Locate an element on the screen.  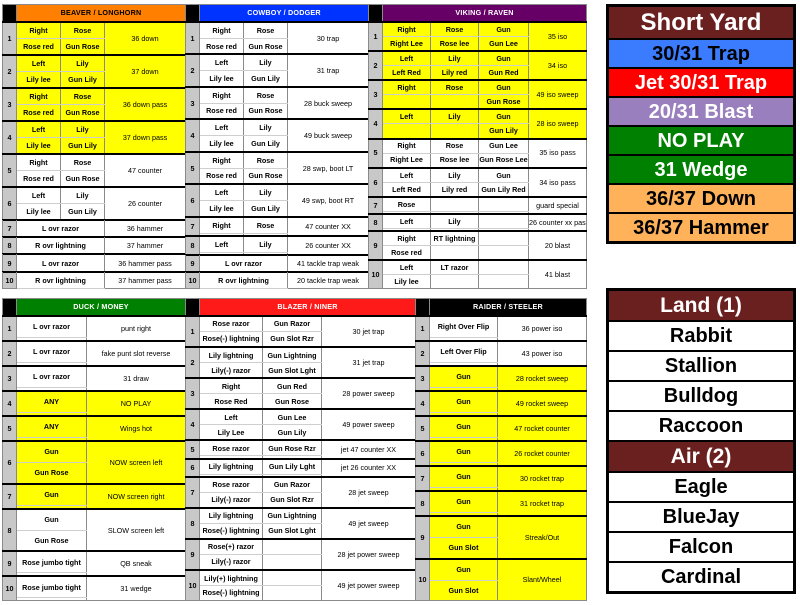
table-row: 1 Right Rose 36 down is located at coordinates (94, 38).